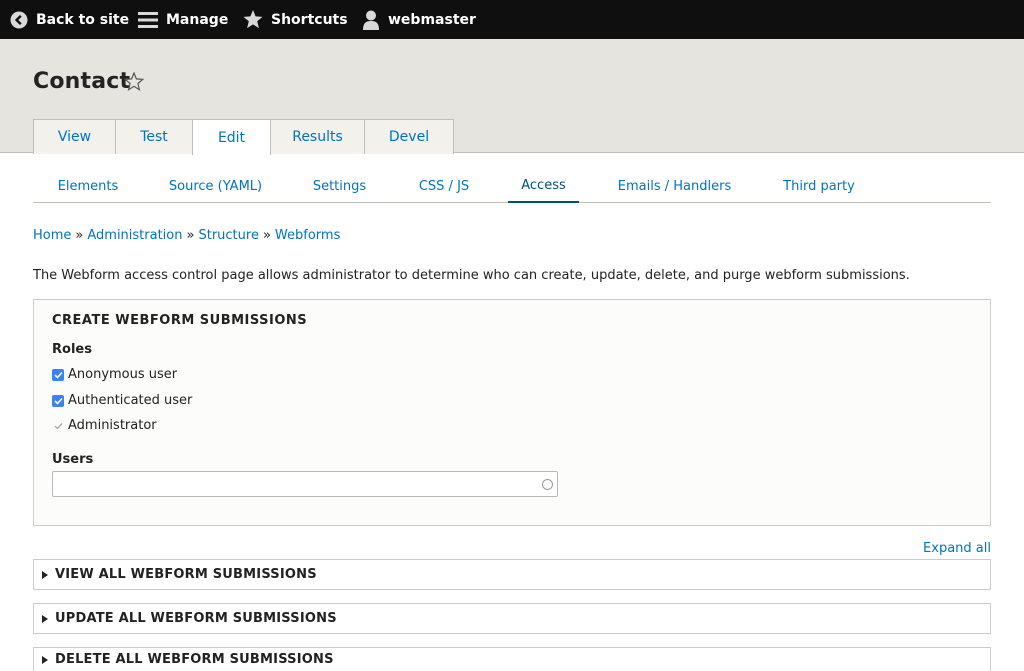 The image size is (1024, 671). I want to click on tab-label: Edit, so click(231, 137).